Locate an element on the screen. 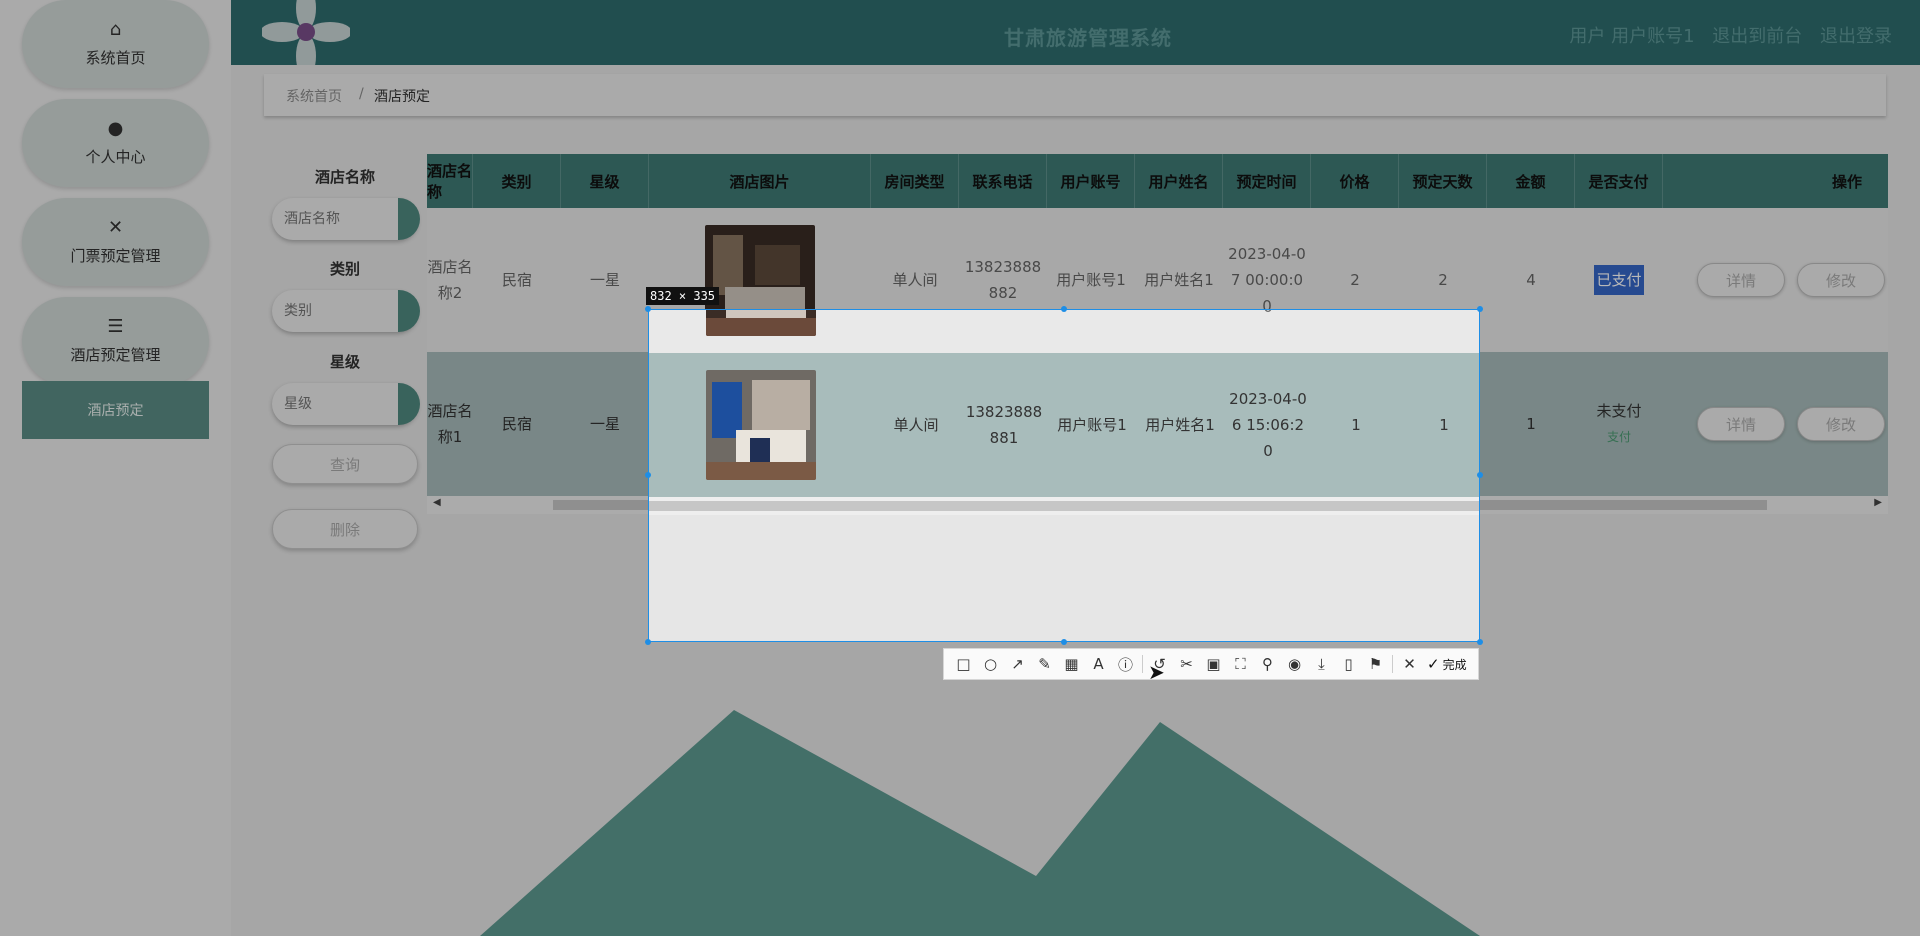  cell-days: 2 is located at coordinates (1439, 331).